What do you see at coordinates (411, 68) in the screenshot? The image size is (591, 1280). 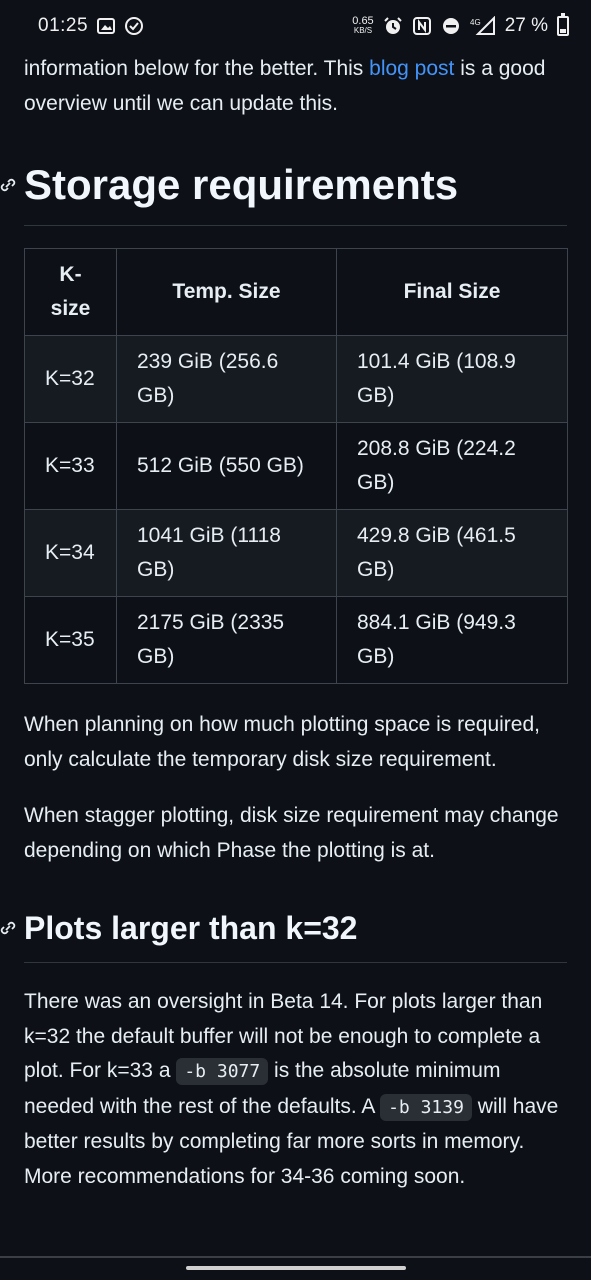 I see `blog-post-link: blog post` at bounding box center [411, 68].